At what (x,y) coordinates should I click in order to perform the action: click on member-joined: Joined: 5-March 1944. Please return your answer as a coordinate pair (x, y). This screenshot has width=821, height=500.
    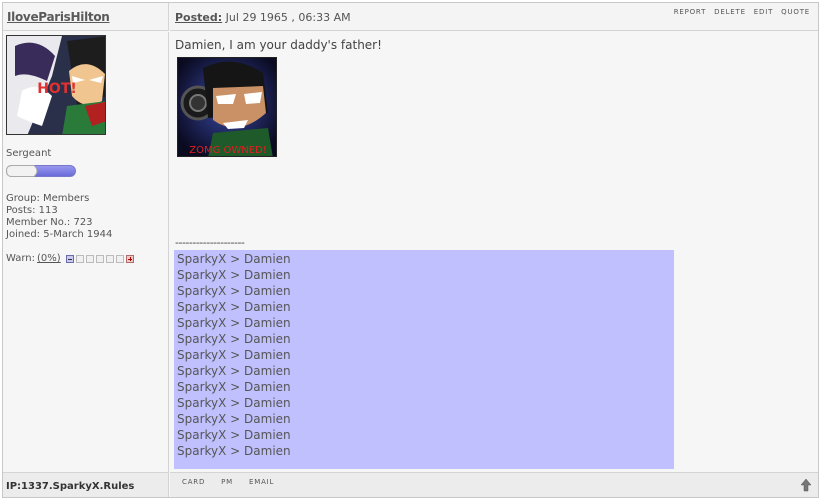
    Looking at the image, I should click on (59, 234).